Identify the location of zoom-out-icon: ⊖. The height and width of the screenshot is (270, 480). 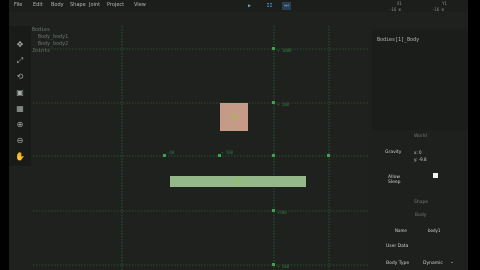
(20, 141).